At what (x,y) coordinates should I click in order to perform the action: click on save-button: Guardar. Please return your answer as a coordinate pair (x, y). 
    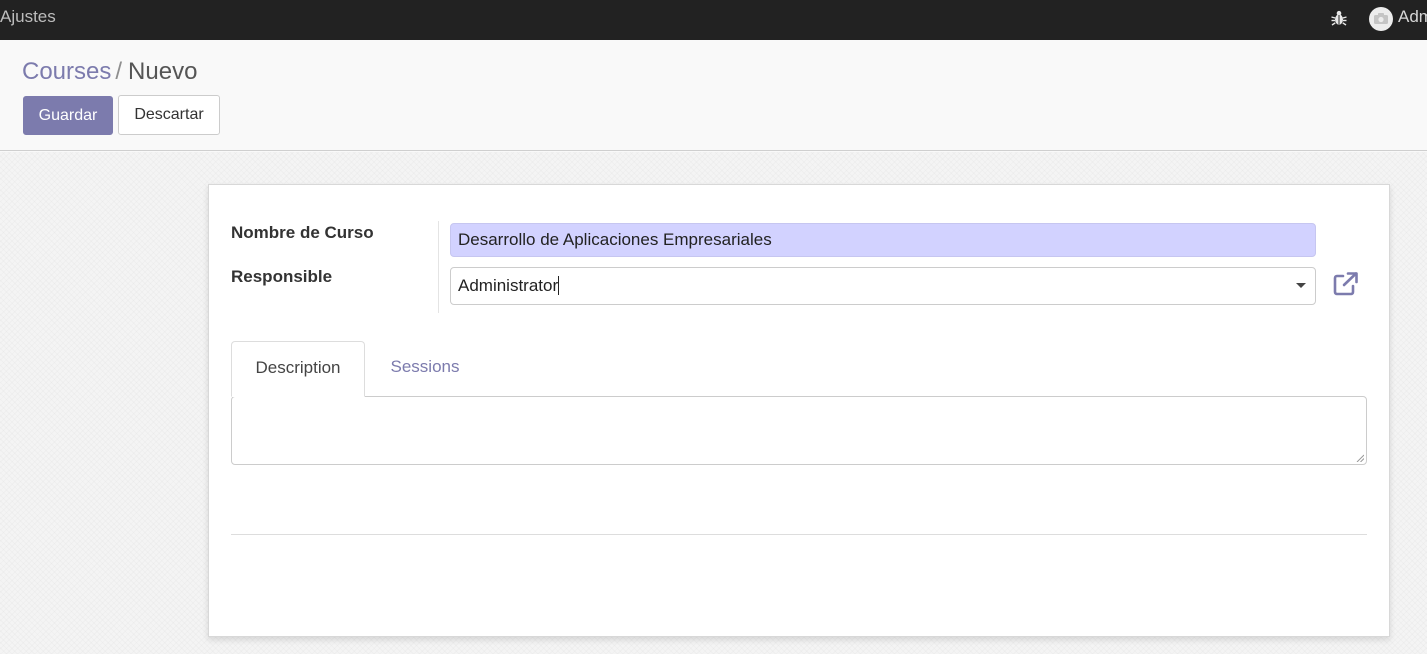
    Looking at the image, I should click on (68, 115).